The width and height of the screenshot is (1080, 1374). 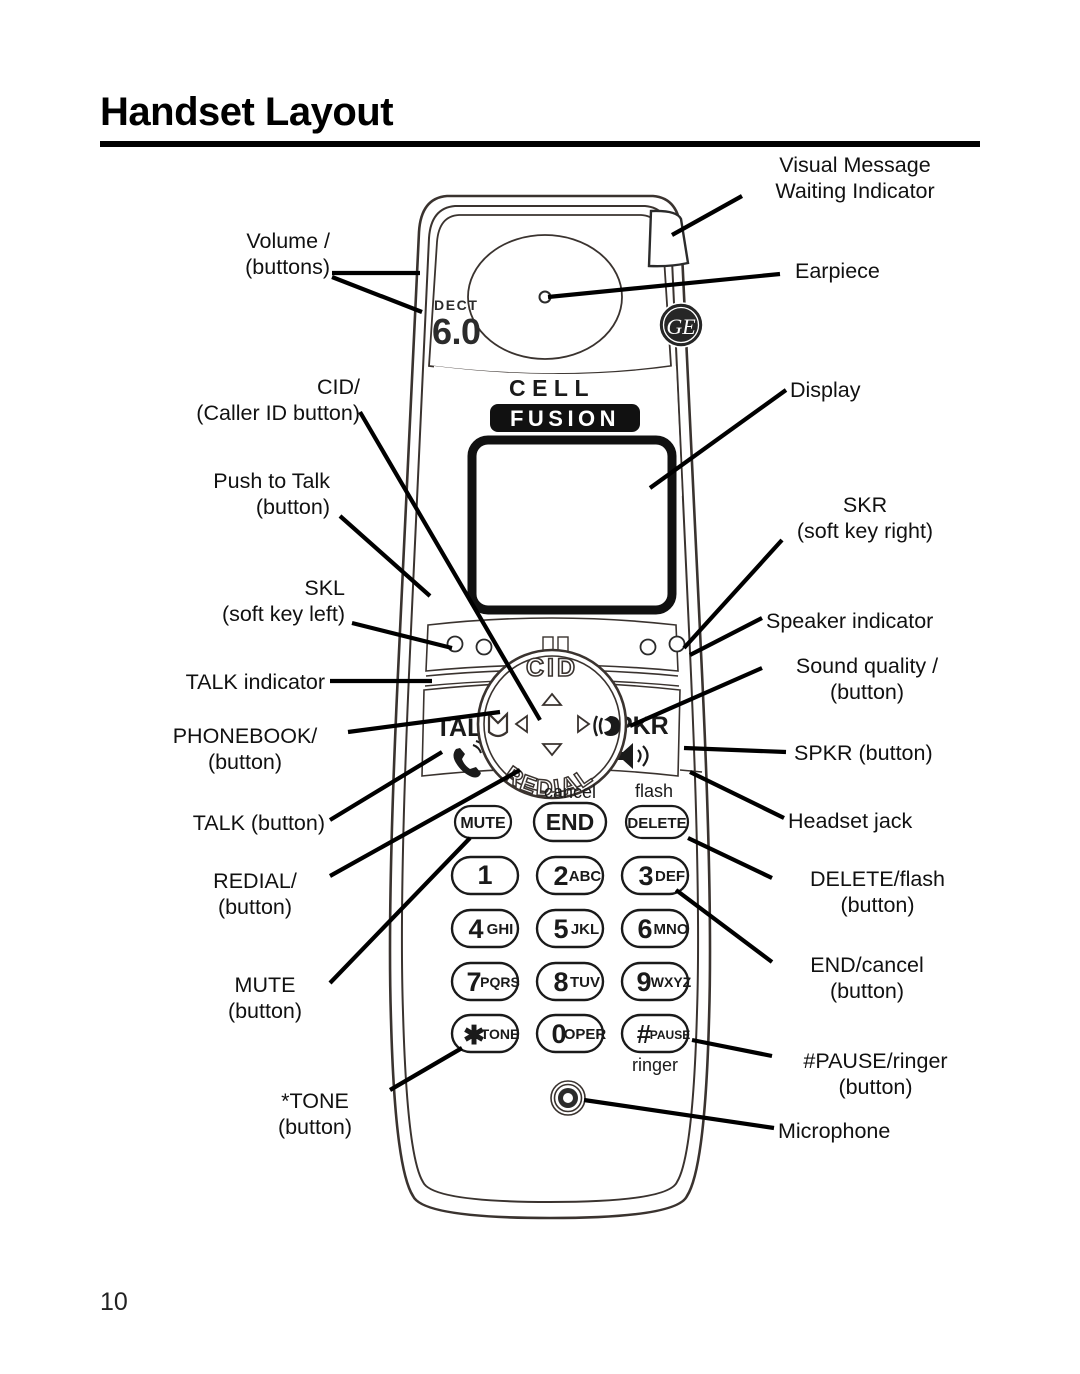 I want to click on skr-soft-key-indicator, so click(x=648, y=647).